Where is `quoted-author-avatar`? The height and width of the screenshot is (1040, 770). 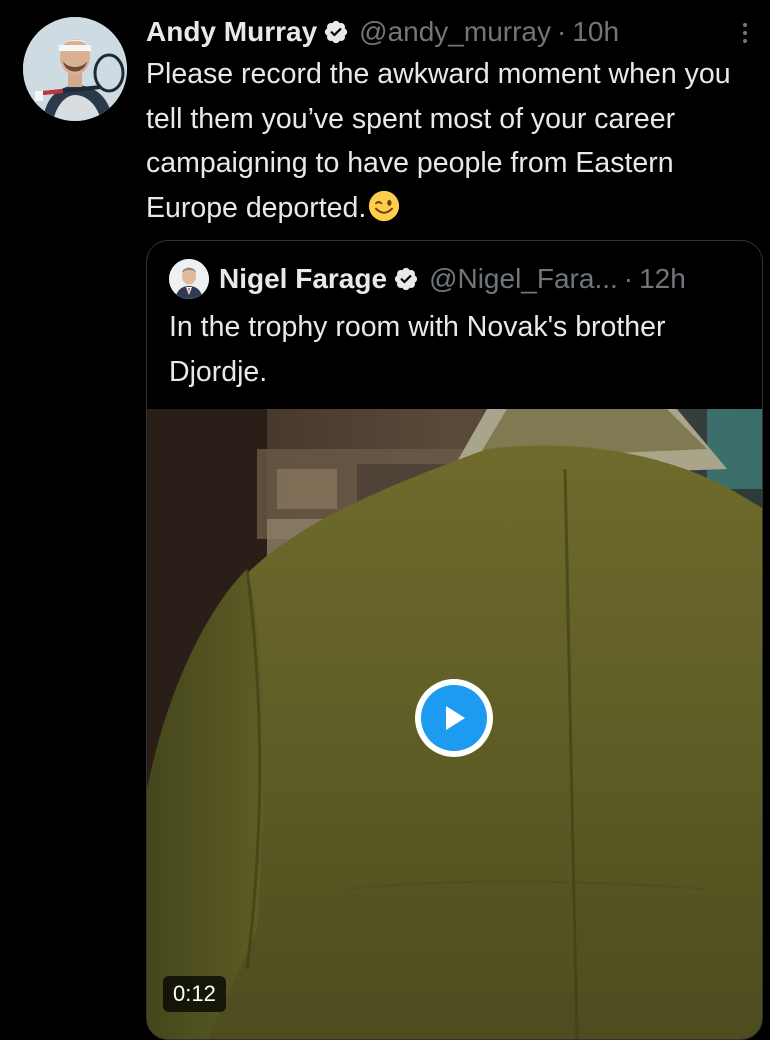 quoted-author-avatar is located at coordinates (189, 279).